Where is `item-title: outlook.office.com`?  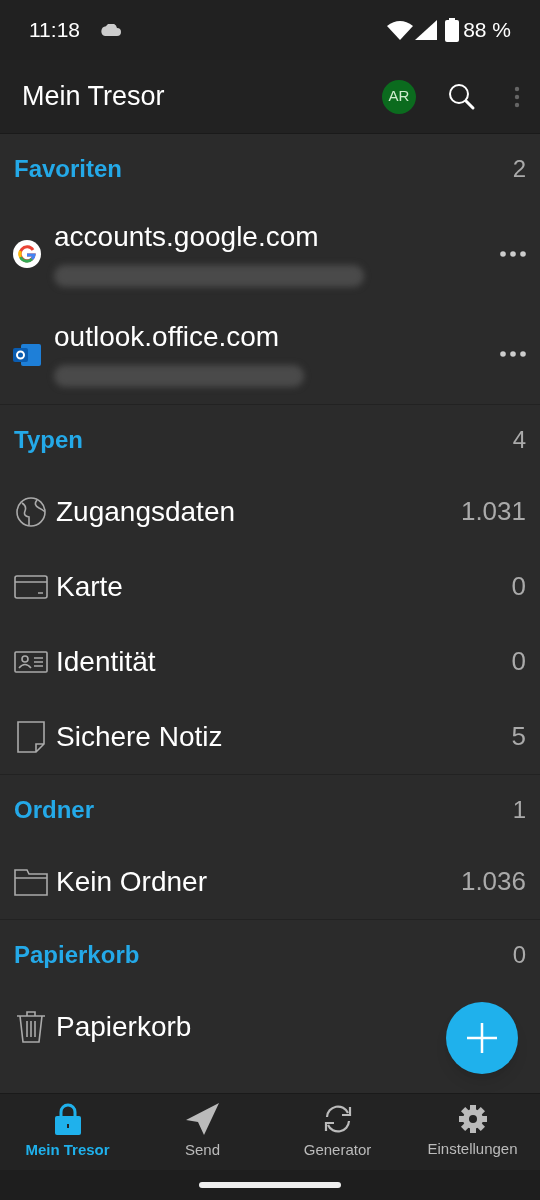
item-title: outlook.office.com is located at coordinates (167, 337).